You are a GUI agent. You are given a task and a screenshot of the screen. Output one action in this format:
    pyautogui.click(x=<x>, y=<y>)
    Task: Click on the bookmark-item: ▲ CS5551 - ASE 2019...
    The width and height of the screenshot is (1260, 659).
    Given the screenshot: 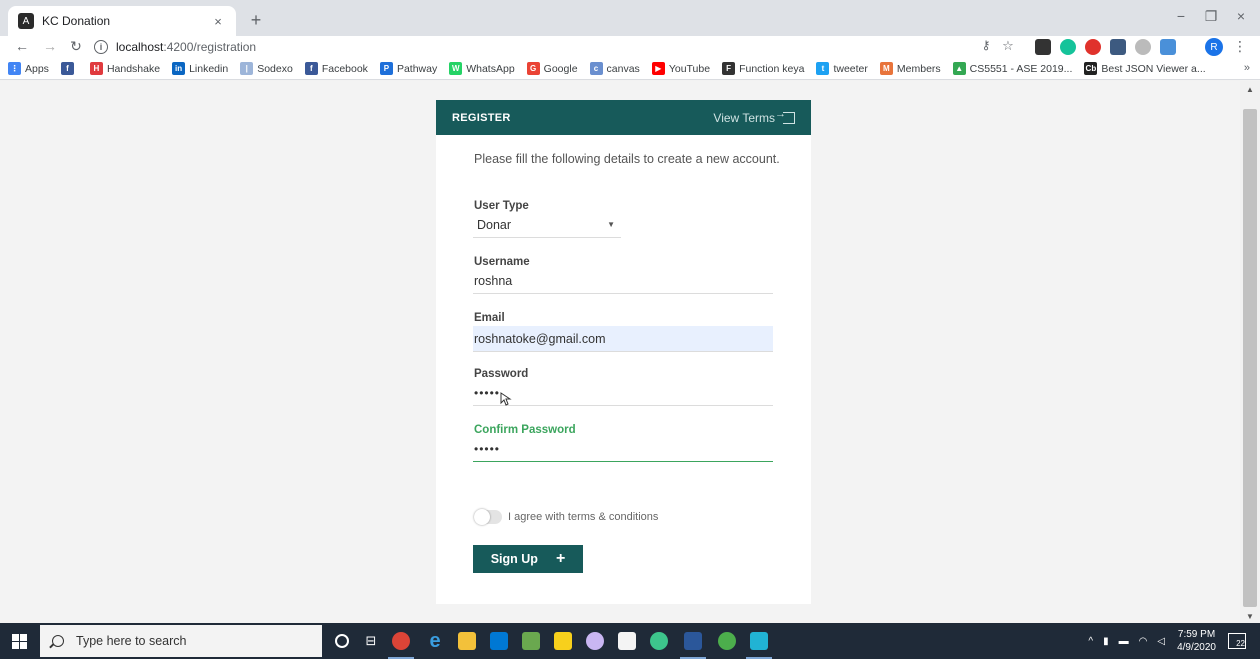 What is the action you would take?
    pyautogui.click(x=1012, y=68)
    